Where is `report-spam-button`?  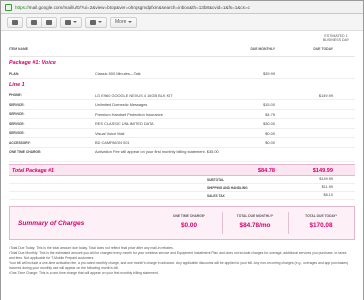 report-spam-button is located at coordinates (34, 22).